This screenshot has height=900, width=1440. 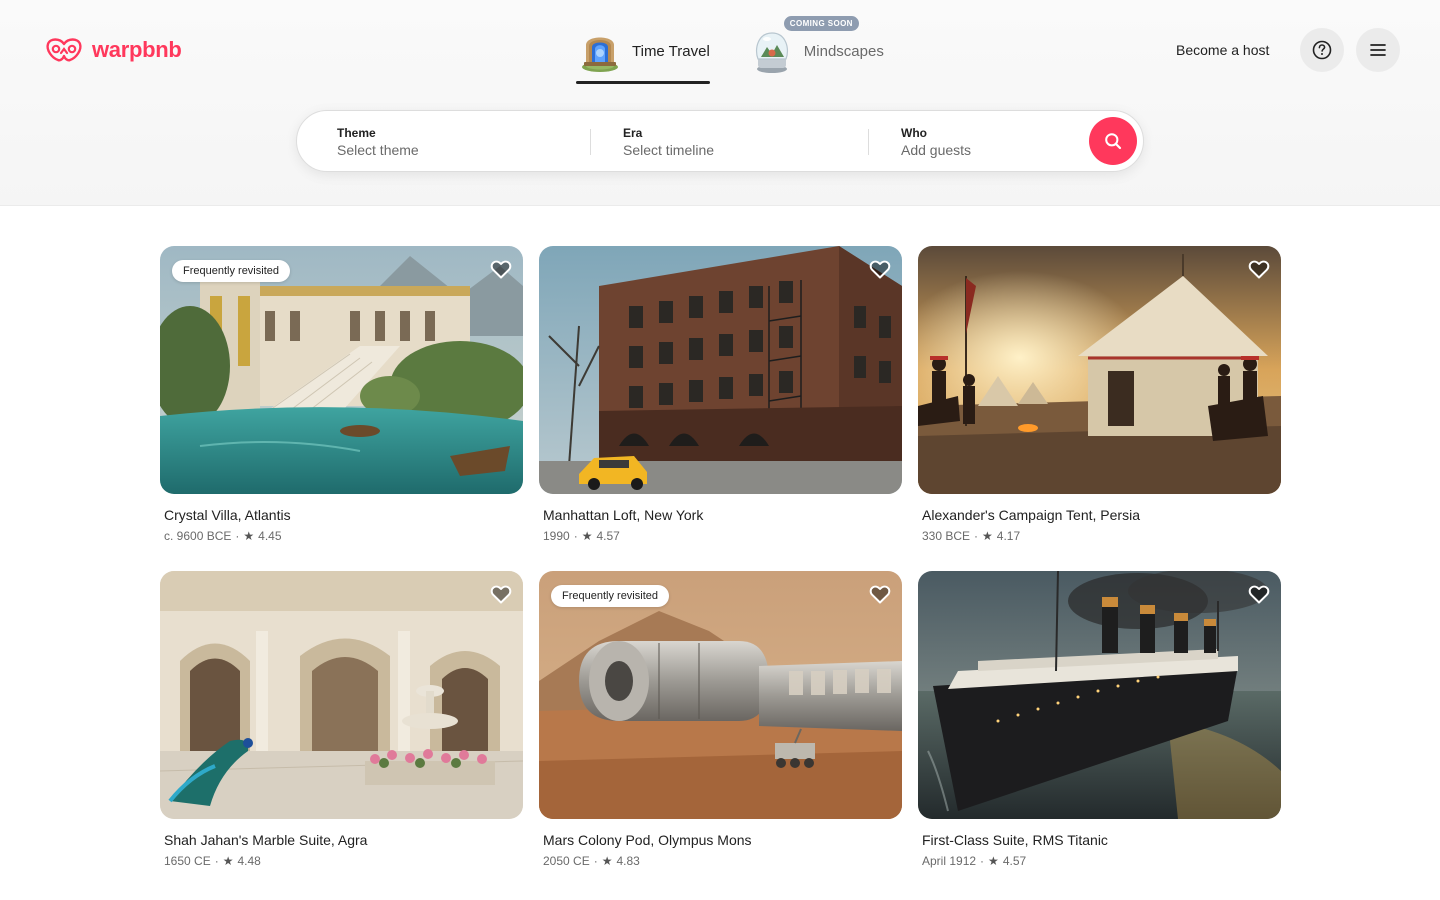 I want to click on theme-field: Theme, so click(x=437, y=142).